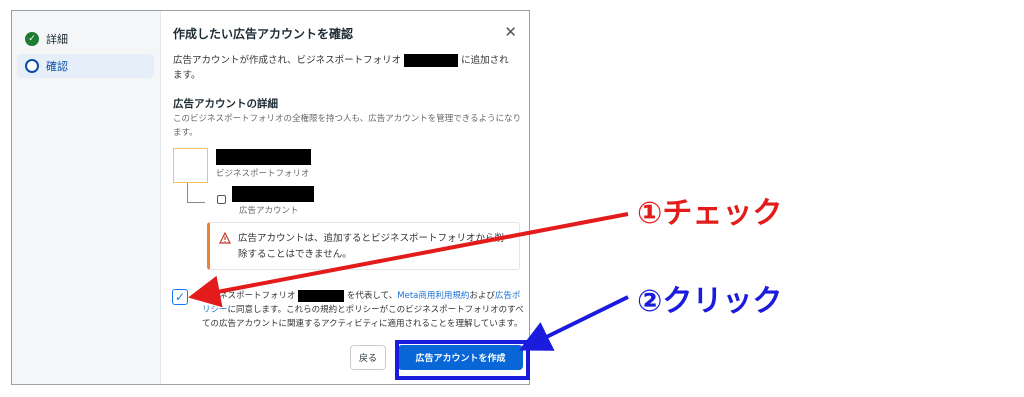  What do you see at coordinates (710, 301) in the screenshot?
I see `annotation-click: ②クリック` at bounding box center [710, 301].